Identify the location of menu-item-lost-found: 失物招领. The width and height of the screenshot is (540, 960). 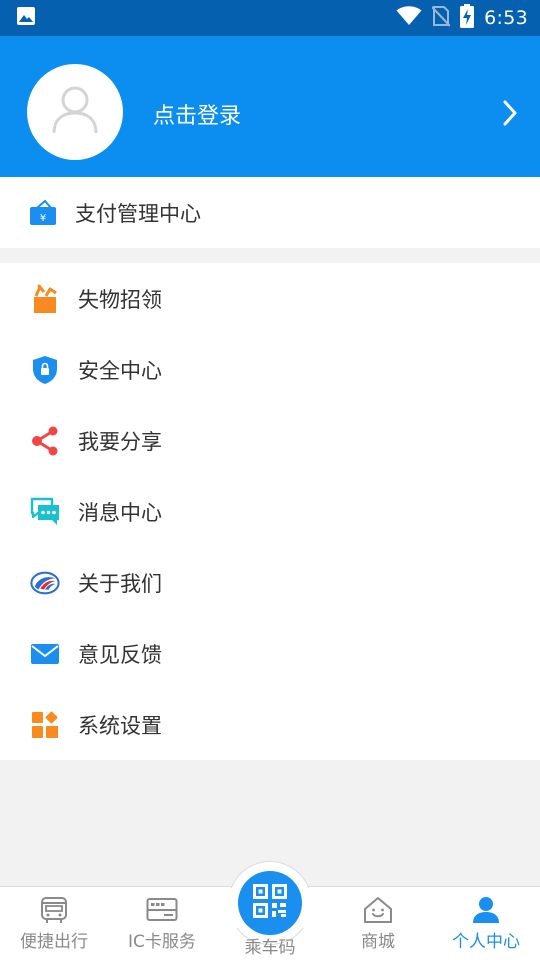
(270, 298).